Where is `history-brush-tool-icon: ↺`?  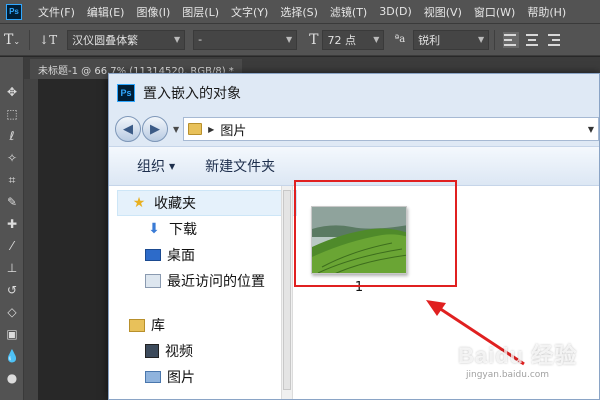 history-brush-tool-icon: ↺ is located at coordinates (12, 290).